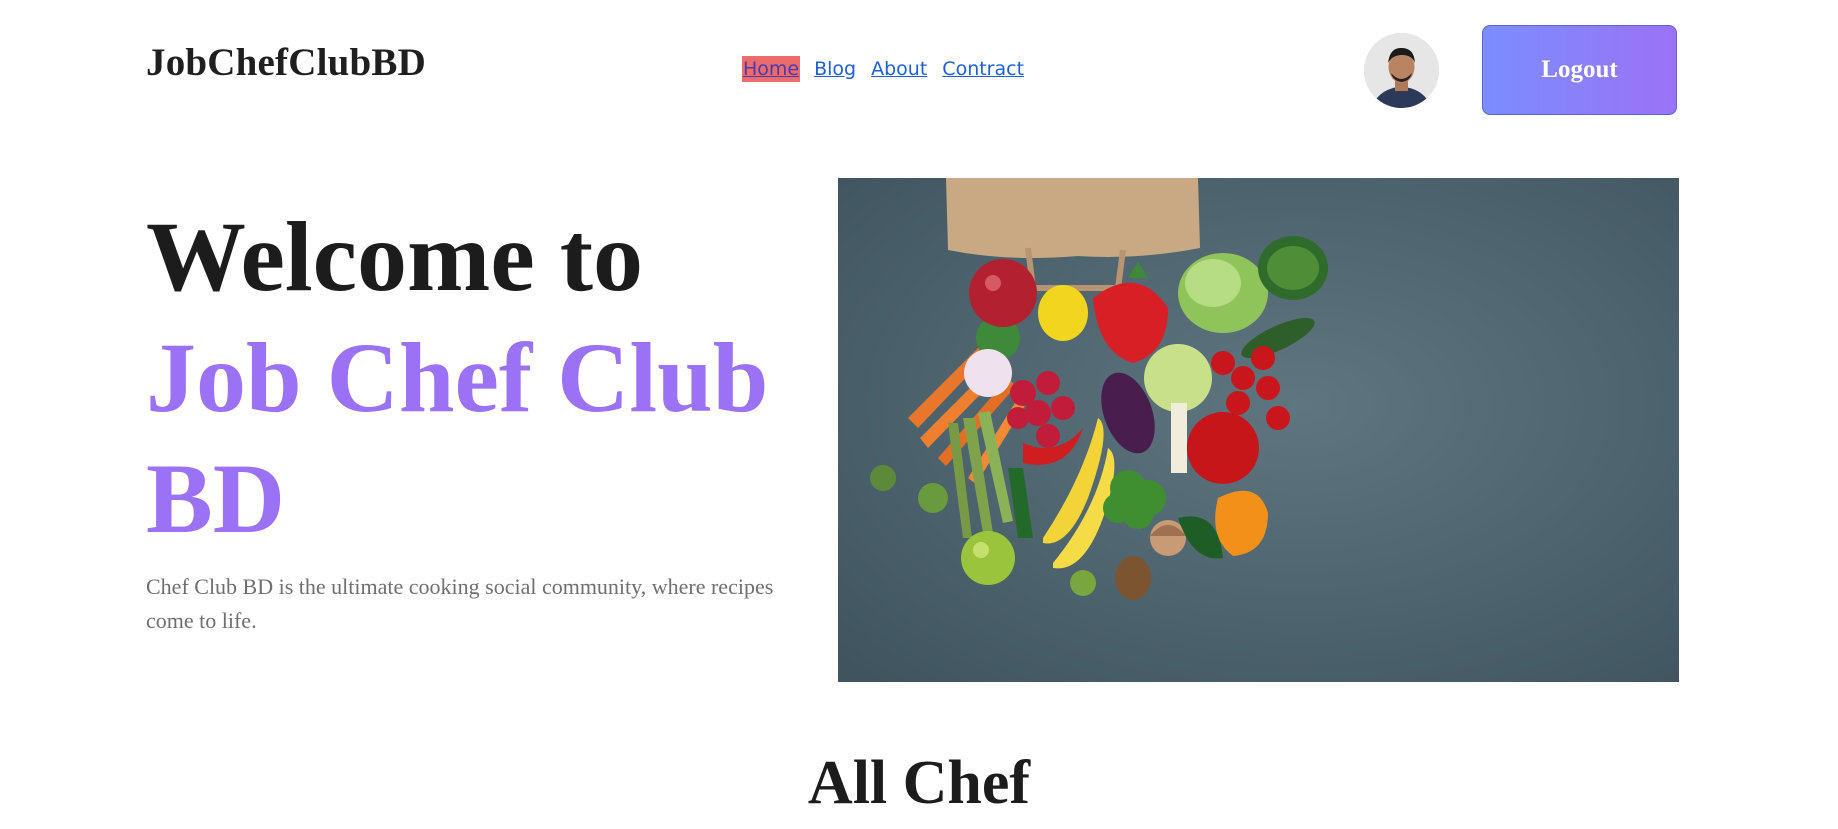 The image size is (1838, 829). What do you see at coordinates (457, 438) in the screenshot?
I see `hero-title-accent: Job Chef Club BD` at bounding box center [457, 438].